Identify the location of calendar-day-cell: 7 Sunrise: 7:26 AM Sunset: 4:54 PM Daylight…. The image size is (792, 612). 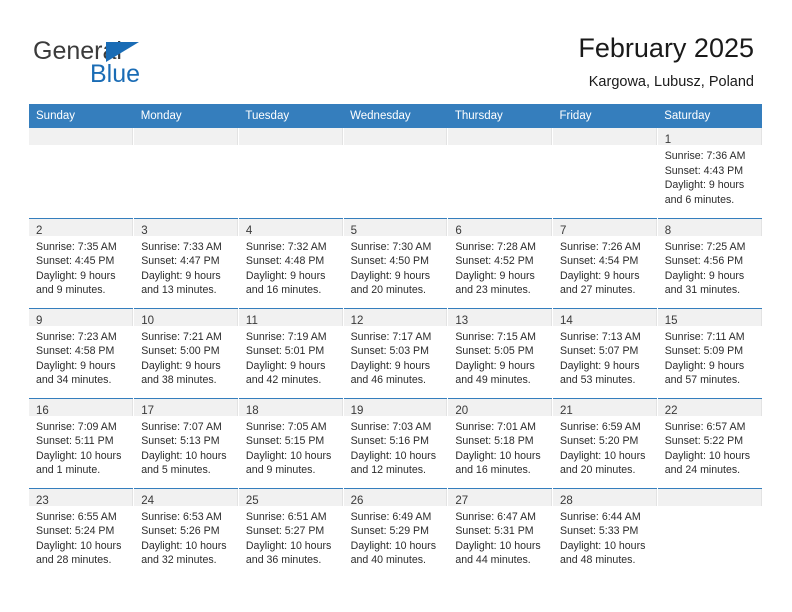
(605, 262).